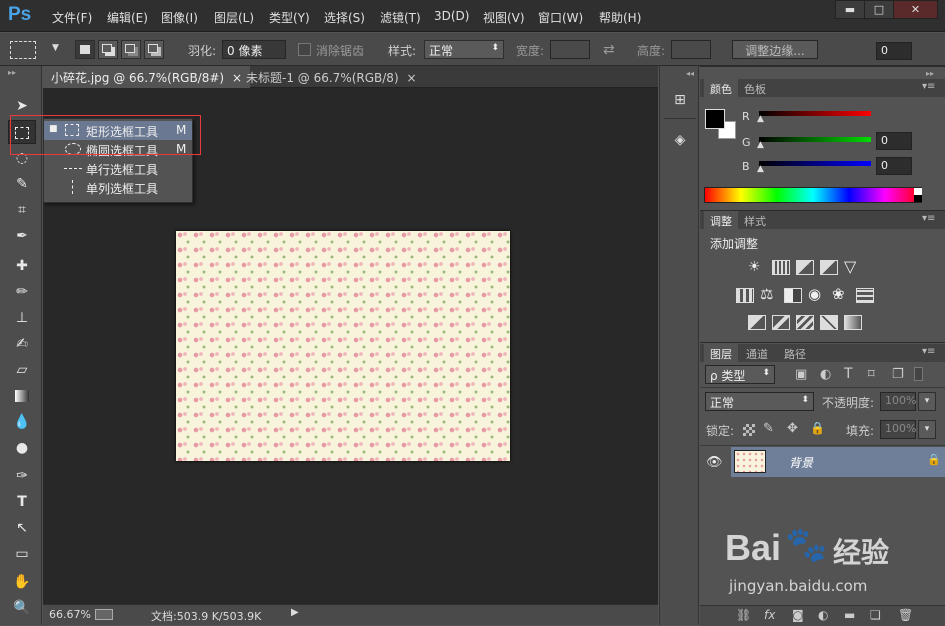  Describe the element at coordinates (118, 168) in the screenshot. I see `flyout-item-row-marquee: 单行选框工具` at that location.